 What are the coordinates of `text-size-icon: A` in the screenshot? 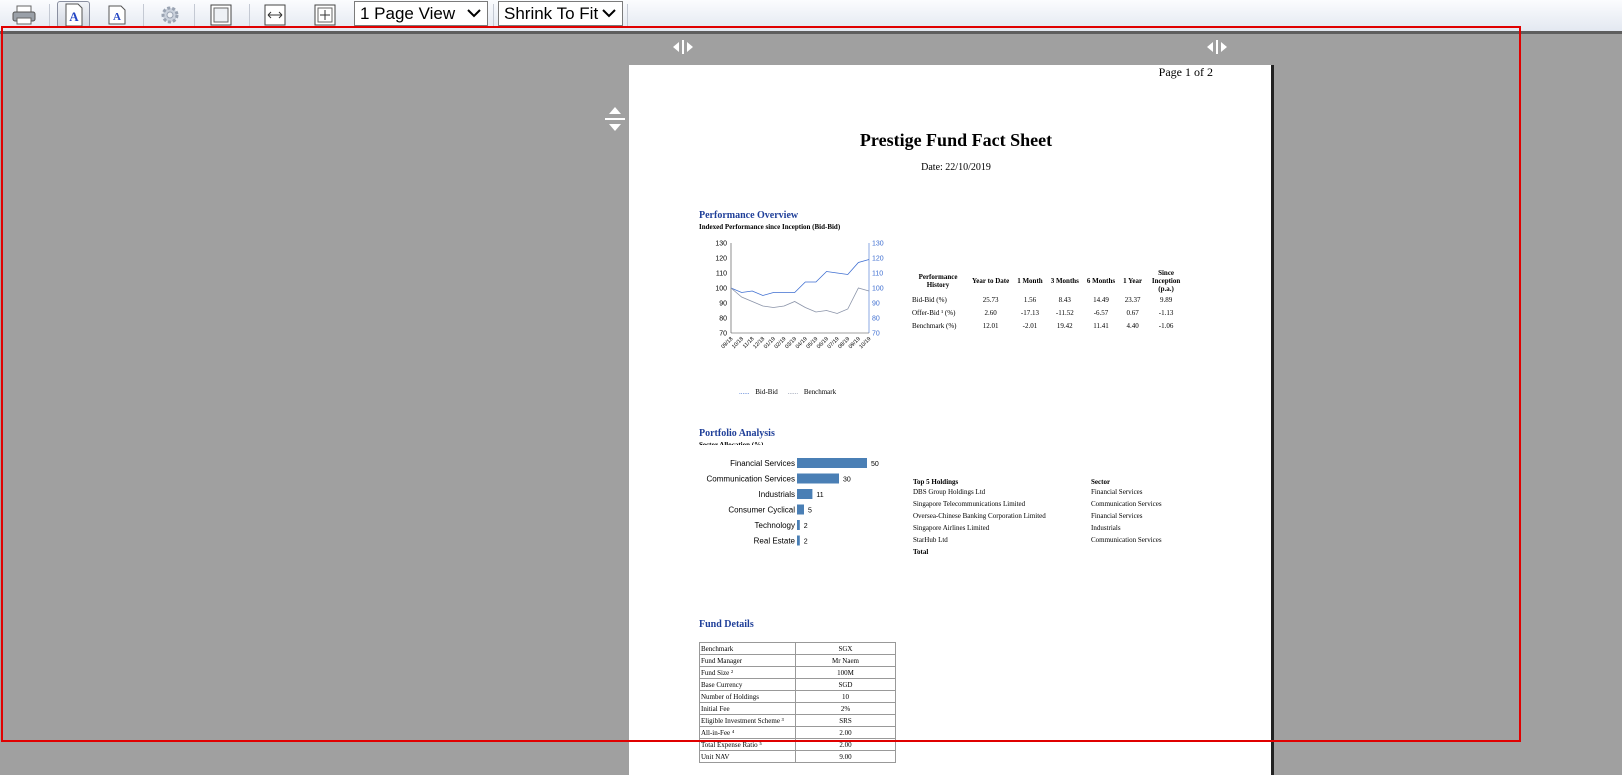 It's located at (117, 14).